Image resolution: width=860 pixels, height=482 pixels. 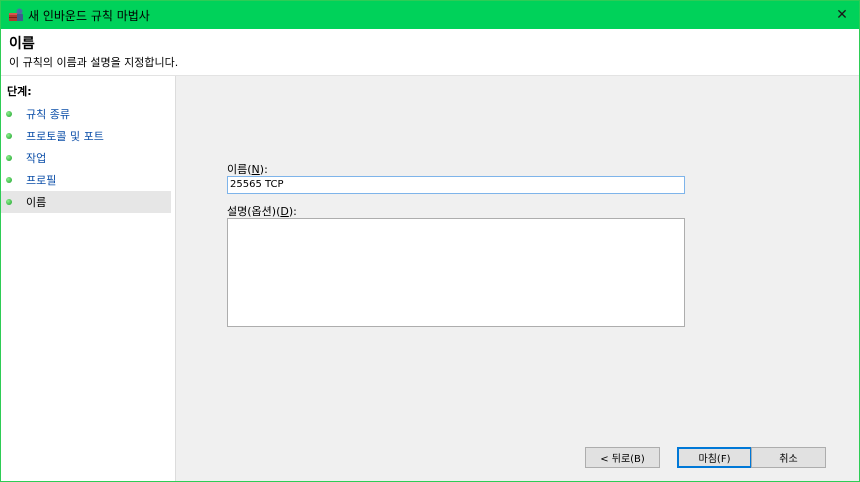 I want to click on steps-heading: 단계:, so click(x=19, y=91).